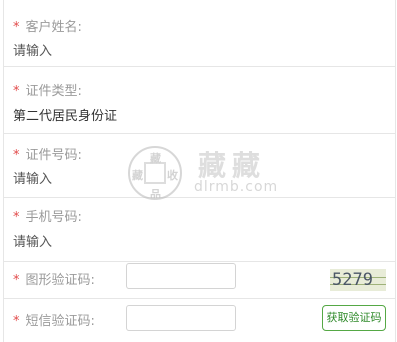 The height and width of the screenshot is (342, 397). What do you see at coordinates (172, 175) in the screenshot?
I see `seal-char-right: 收` at bounding box center [172, 175].